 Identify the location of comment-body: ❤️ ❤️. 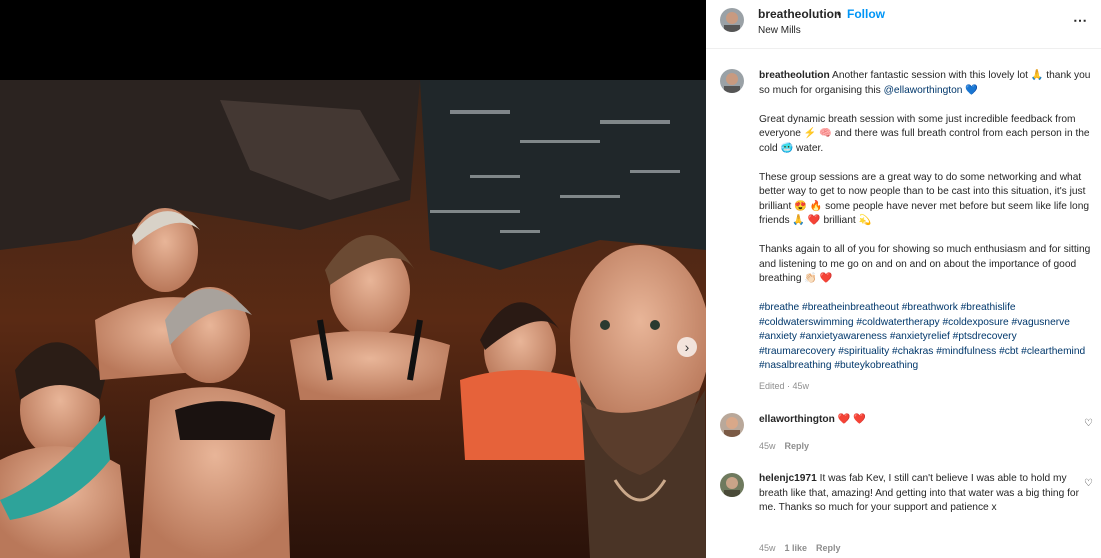
(851, 419).